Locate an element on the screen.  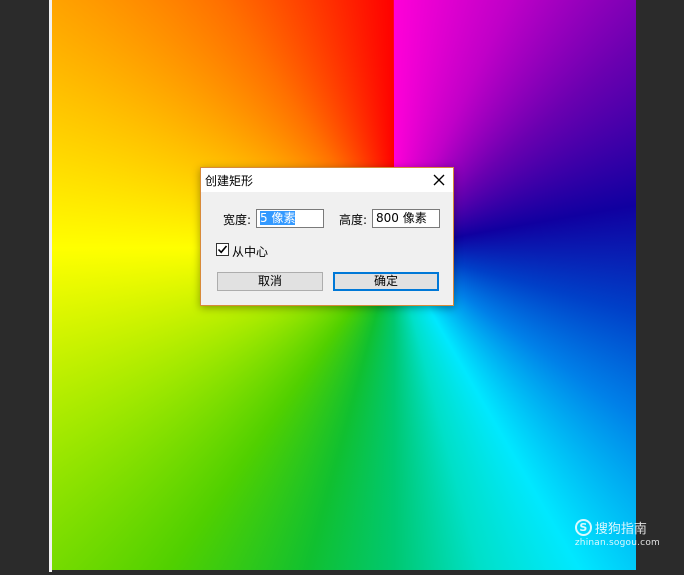
canvas-bottom-strip is located at coordinates (344, 572).